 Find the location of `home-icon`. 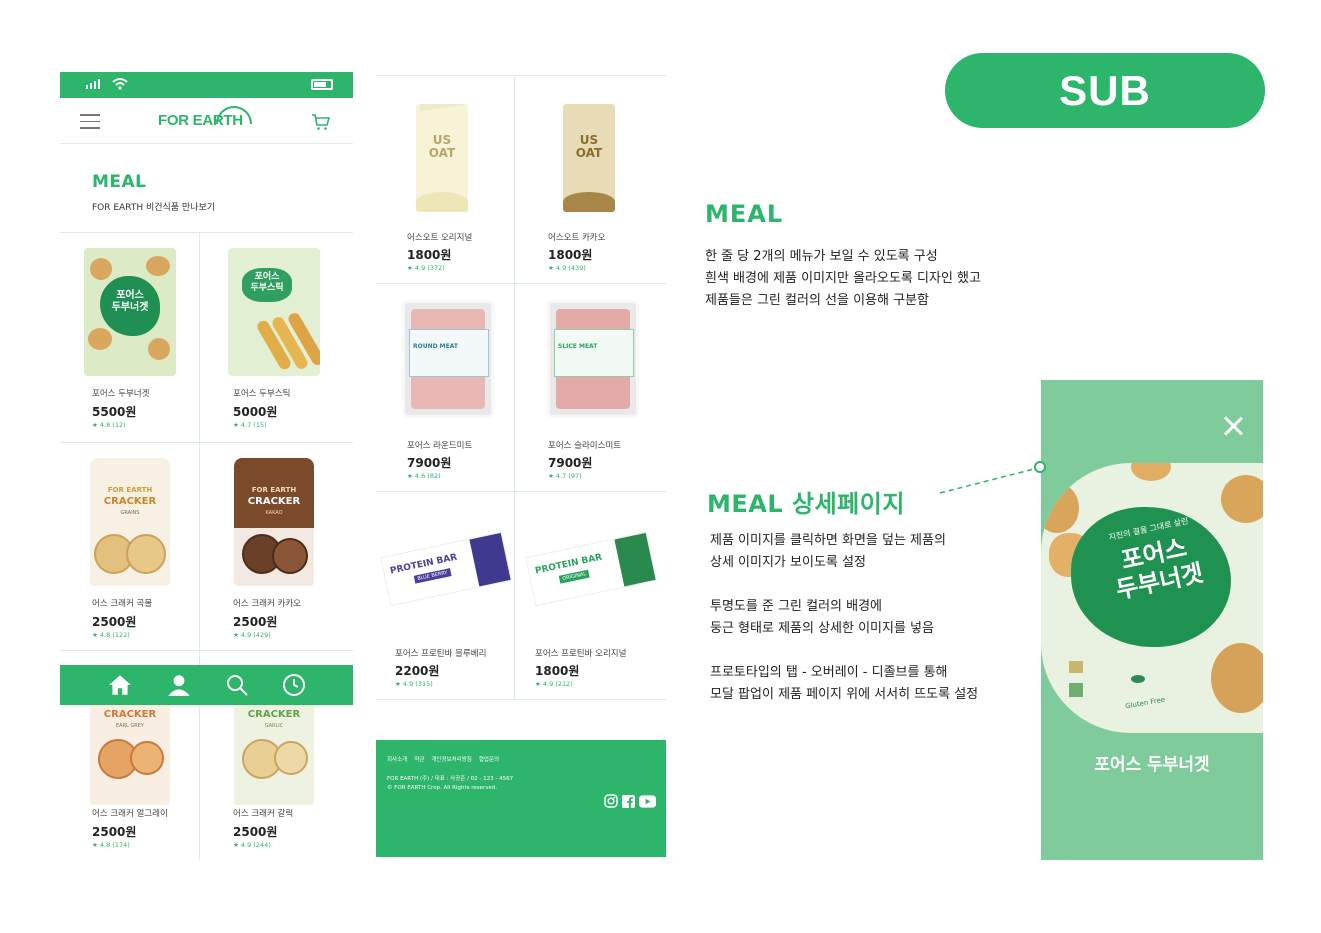

home-icon is located at coordinates (120, 685).